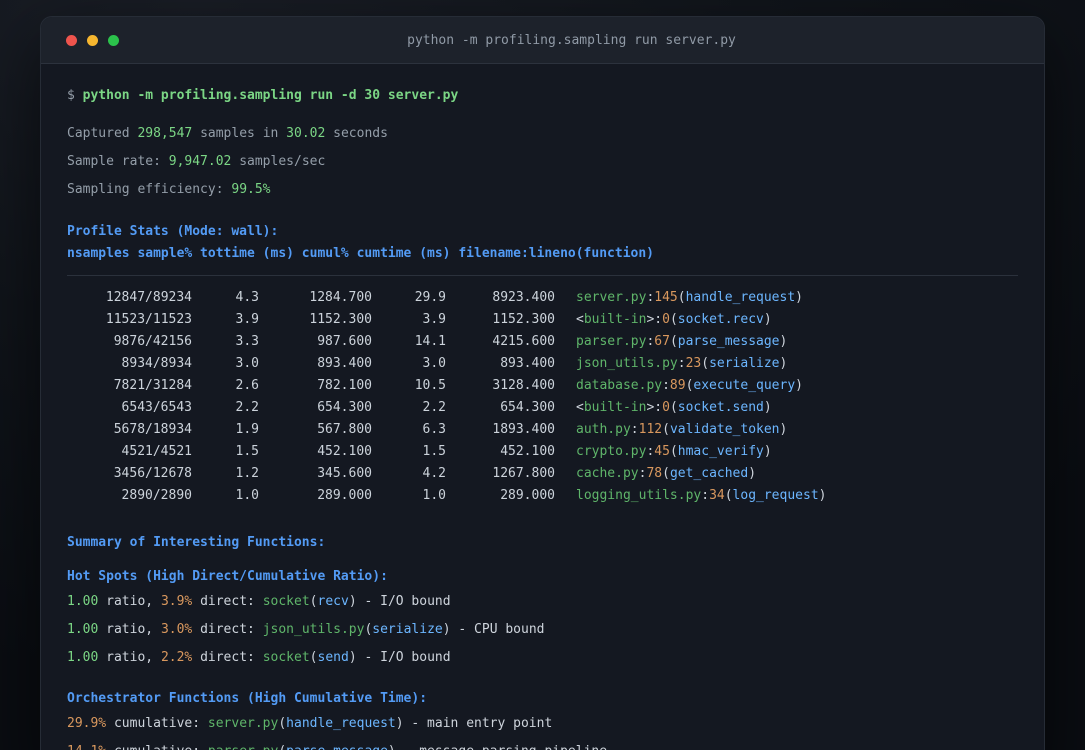  Describe the element at coordinates (627, 363) in the screenshot. I see `text-segment: json_utils.py` at that location.